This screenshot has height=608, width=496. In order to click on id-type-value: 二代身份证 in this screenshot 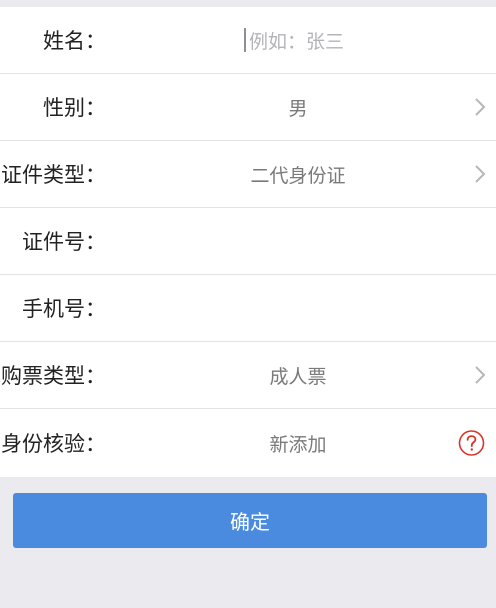, I will do `click(298, 174)`.